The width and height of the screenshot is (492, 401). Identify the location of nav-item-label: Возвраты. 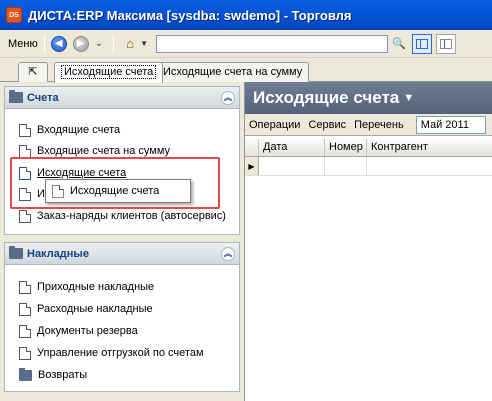
(63, 375).